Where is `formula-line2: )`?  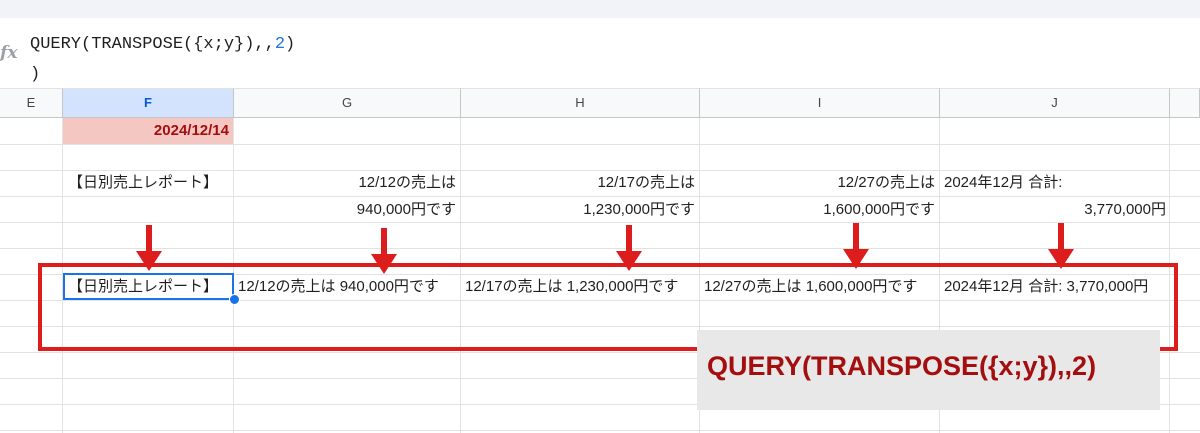
formula-line2: ) is located at coordinates (35, 74).